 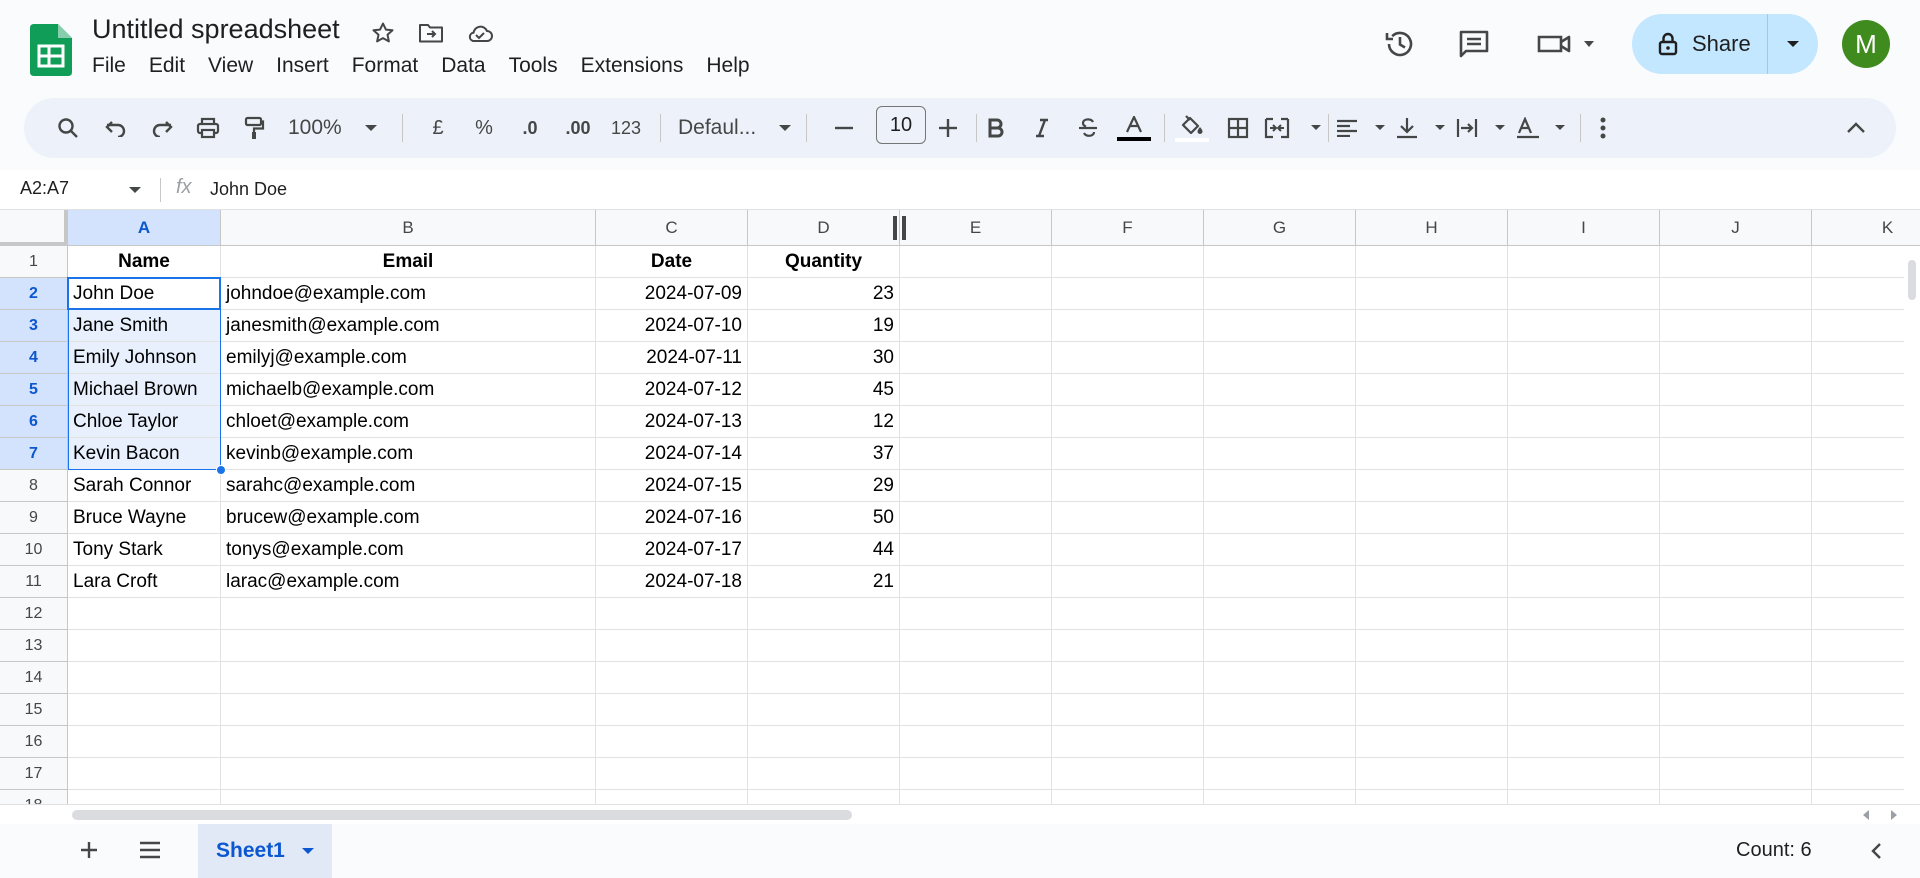 What do you see at coordinates (1280, 228) in the screenshot?
I see `column-header-g: G` at bounding box center [1280, 228].